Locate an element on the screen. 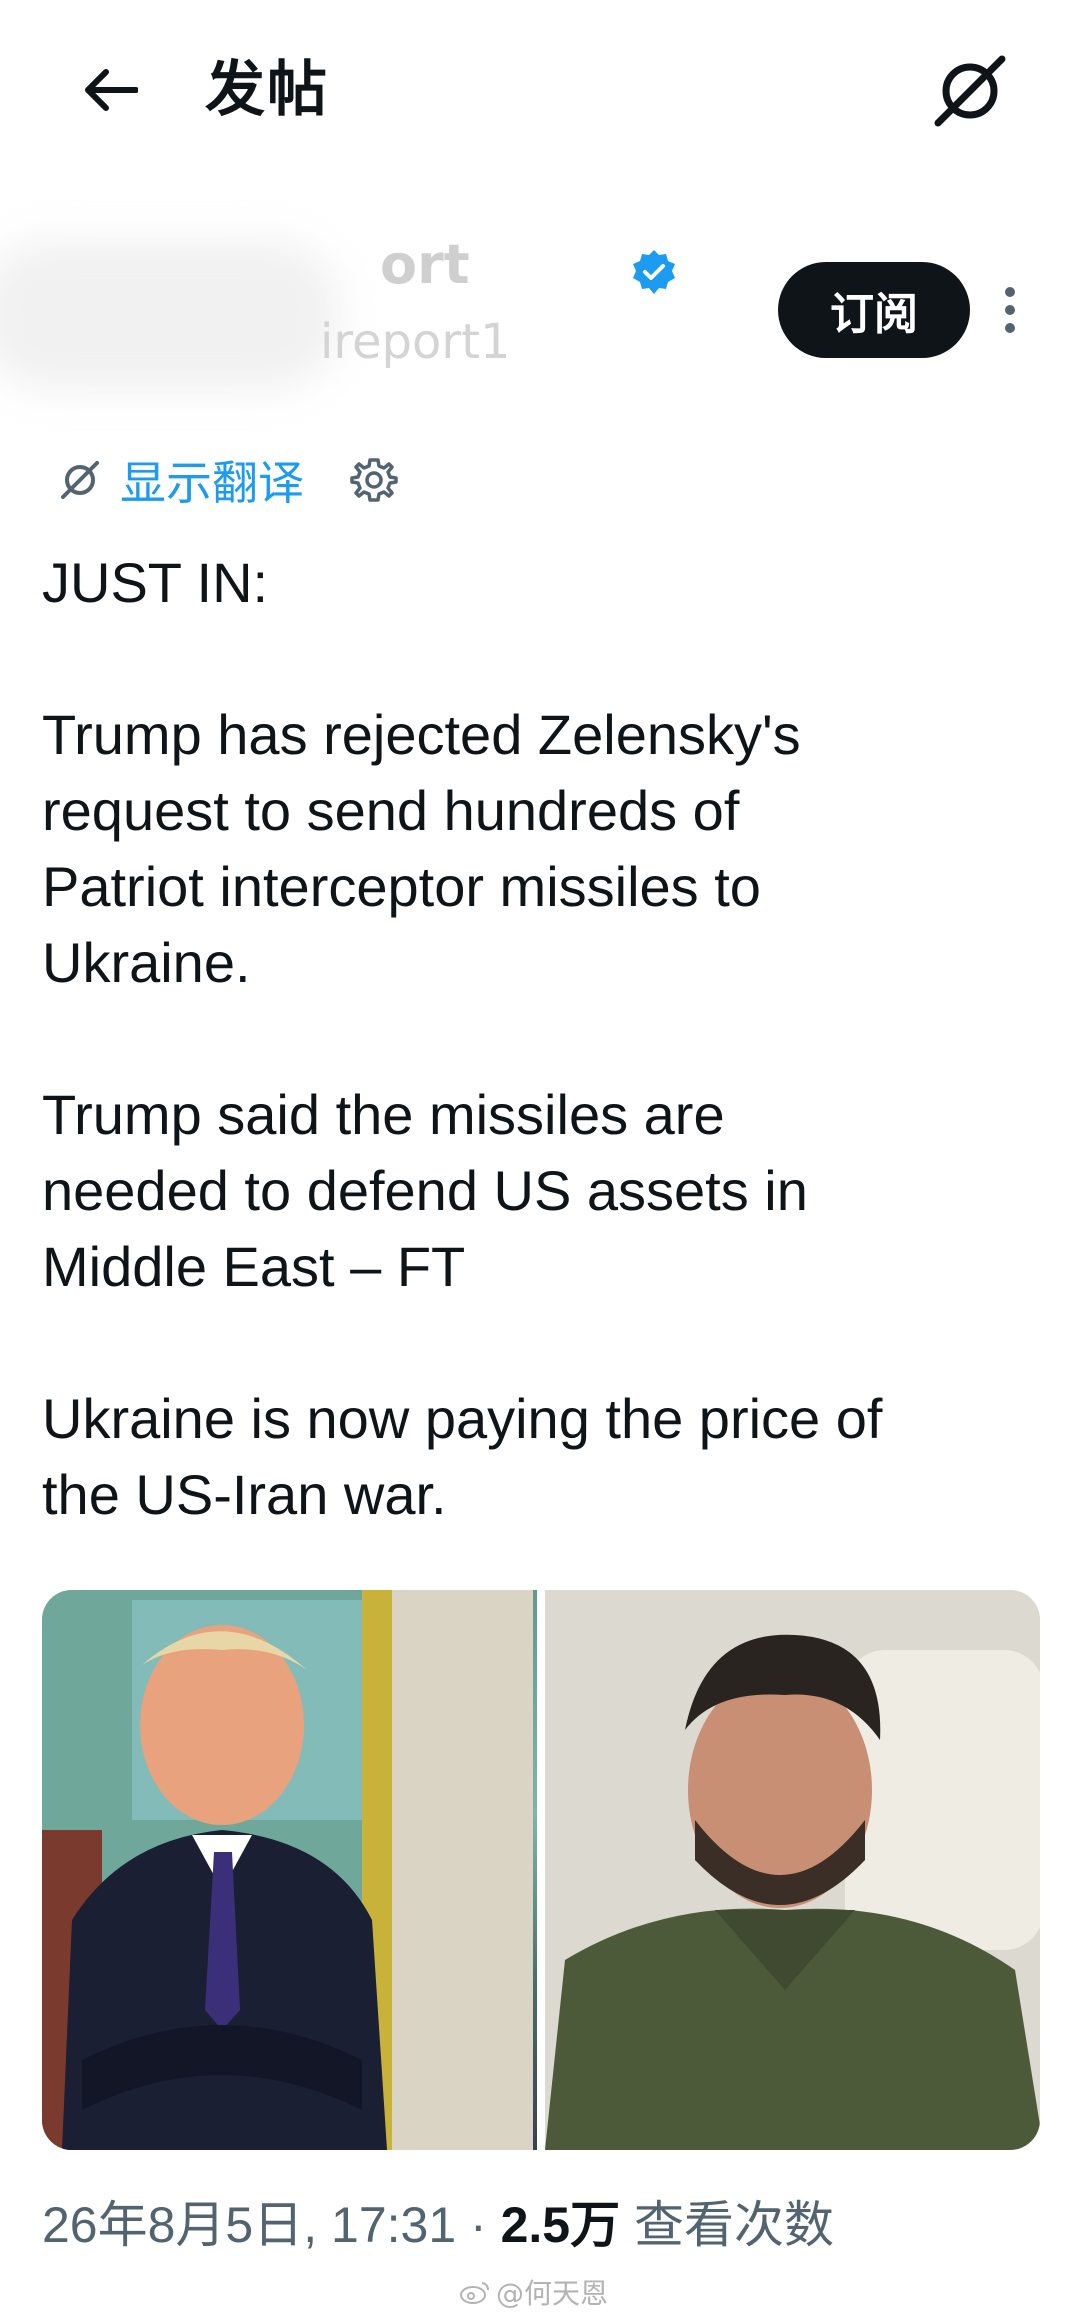 This screenshot has height=2318, width=1080. show-translation-link: 显示翻译 is located at coordinates (181, 480).